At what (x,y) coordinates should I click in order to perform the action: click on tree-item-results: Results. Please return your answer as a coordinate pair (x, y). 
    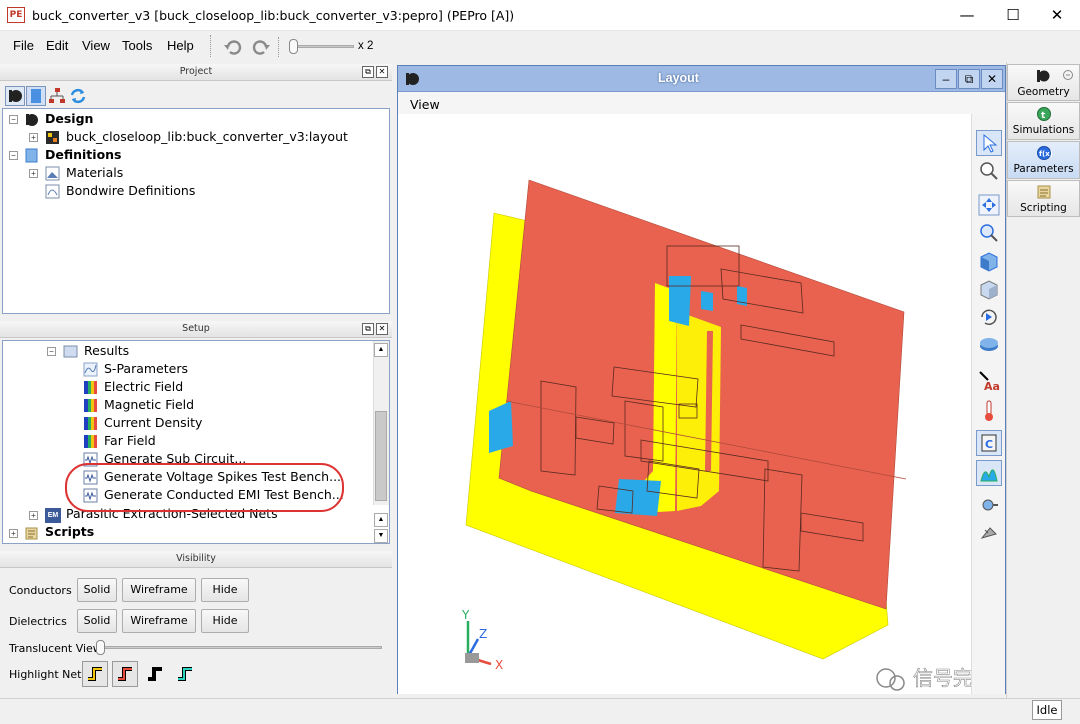
    Looking at the image, I should click on (106, 351).